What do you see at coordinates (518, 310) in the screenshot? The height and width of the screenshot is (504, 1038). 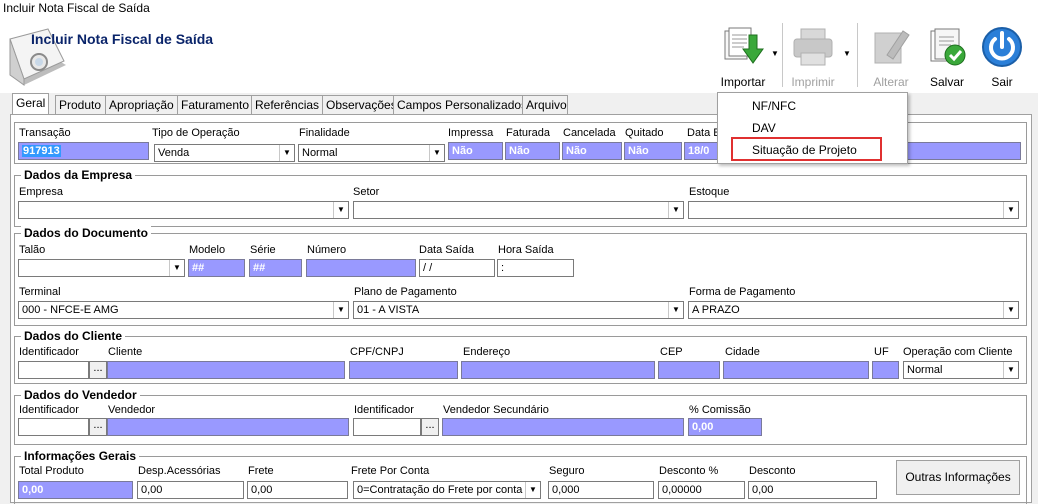 I see `plano-pagamento-select: 01 - A VISTA ▼` at bounding box center [518, 310].